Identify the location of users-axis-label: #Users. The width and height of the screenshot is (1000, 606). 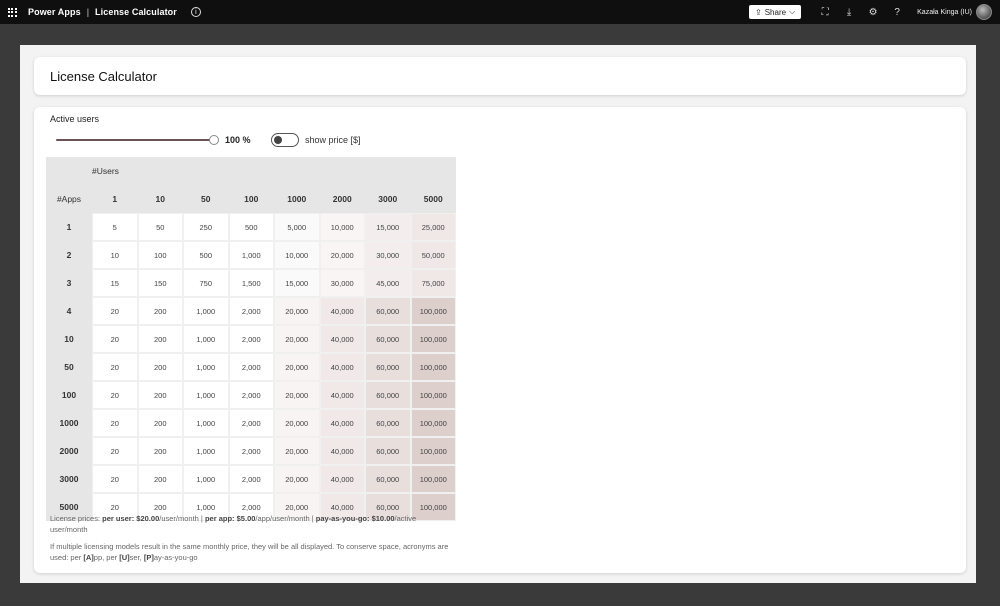
(274, 171).